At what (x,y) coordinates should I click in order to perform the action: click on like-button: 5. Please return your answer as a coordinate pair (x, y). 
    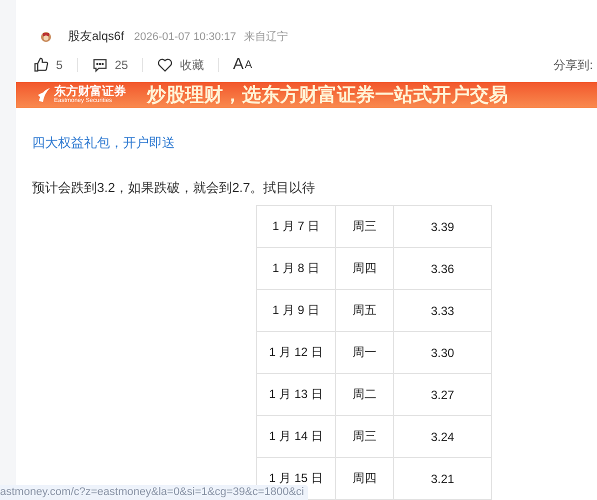
    Looking at the image, I should click on (48, 65).